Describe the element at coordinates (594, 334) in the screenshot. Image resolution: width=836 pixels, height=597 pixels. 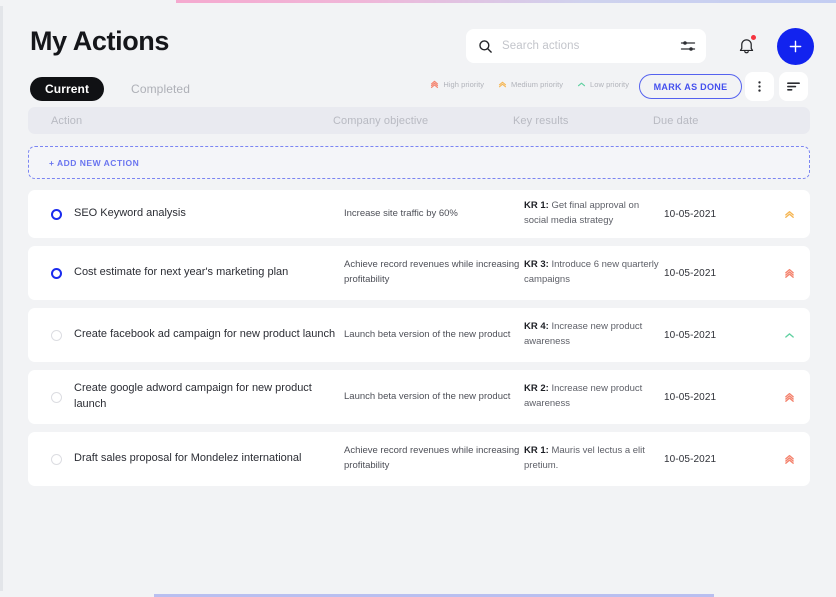
I see `cell-key-result: KR 4: Increase new product awareness` at that location.